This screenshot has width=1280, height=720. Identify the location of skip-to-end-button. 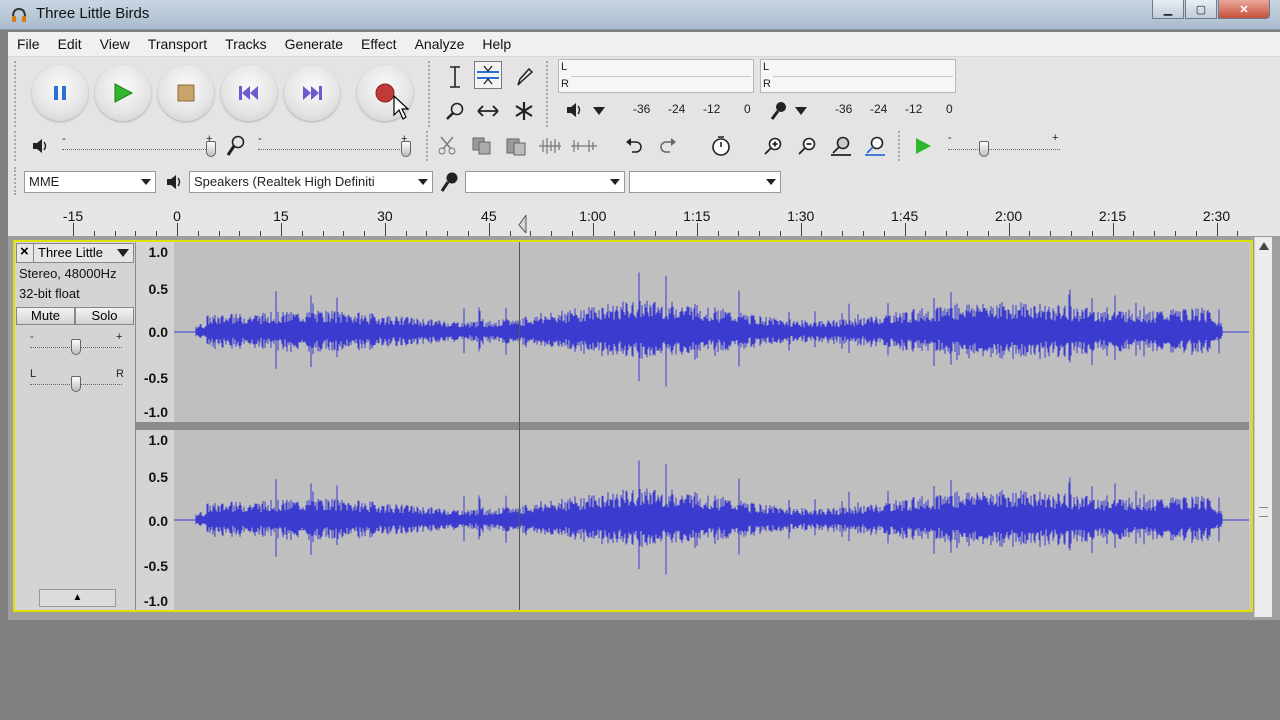
(312, 93).